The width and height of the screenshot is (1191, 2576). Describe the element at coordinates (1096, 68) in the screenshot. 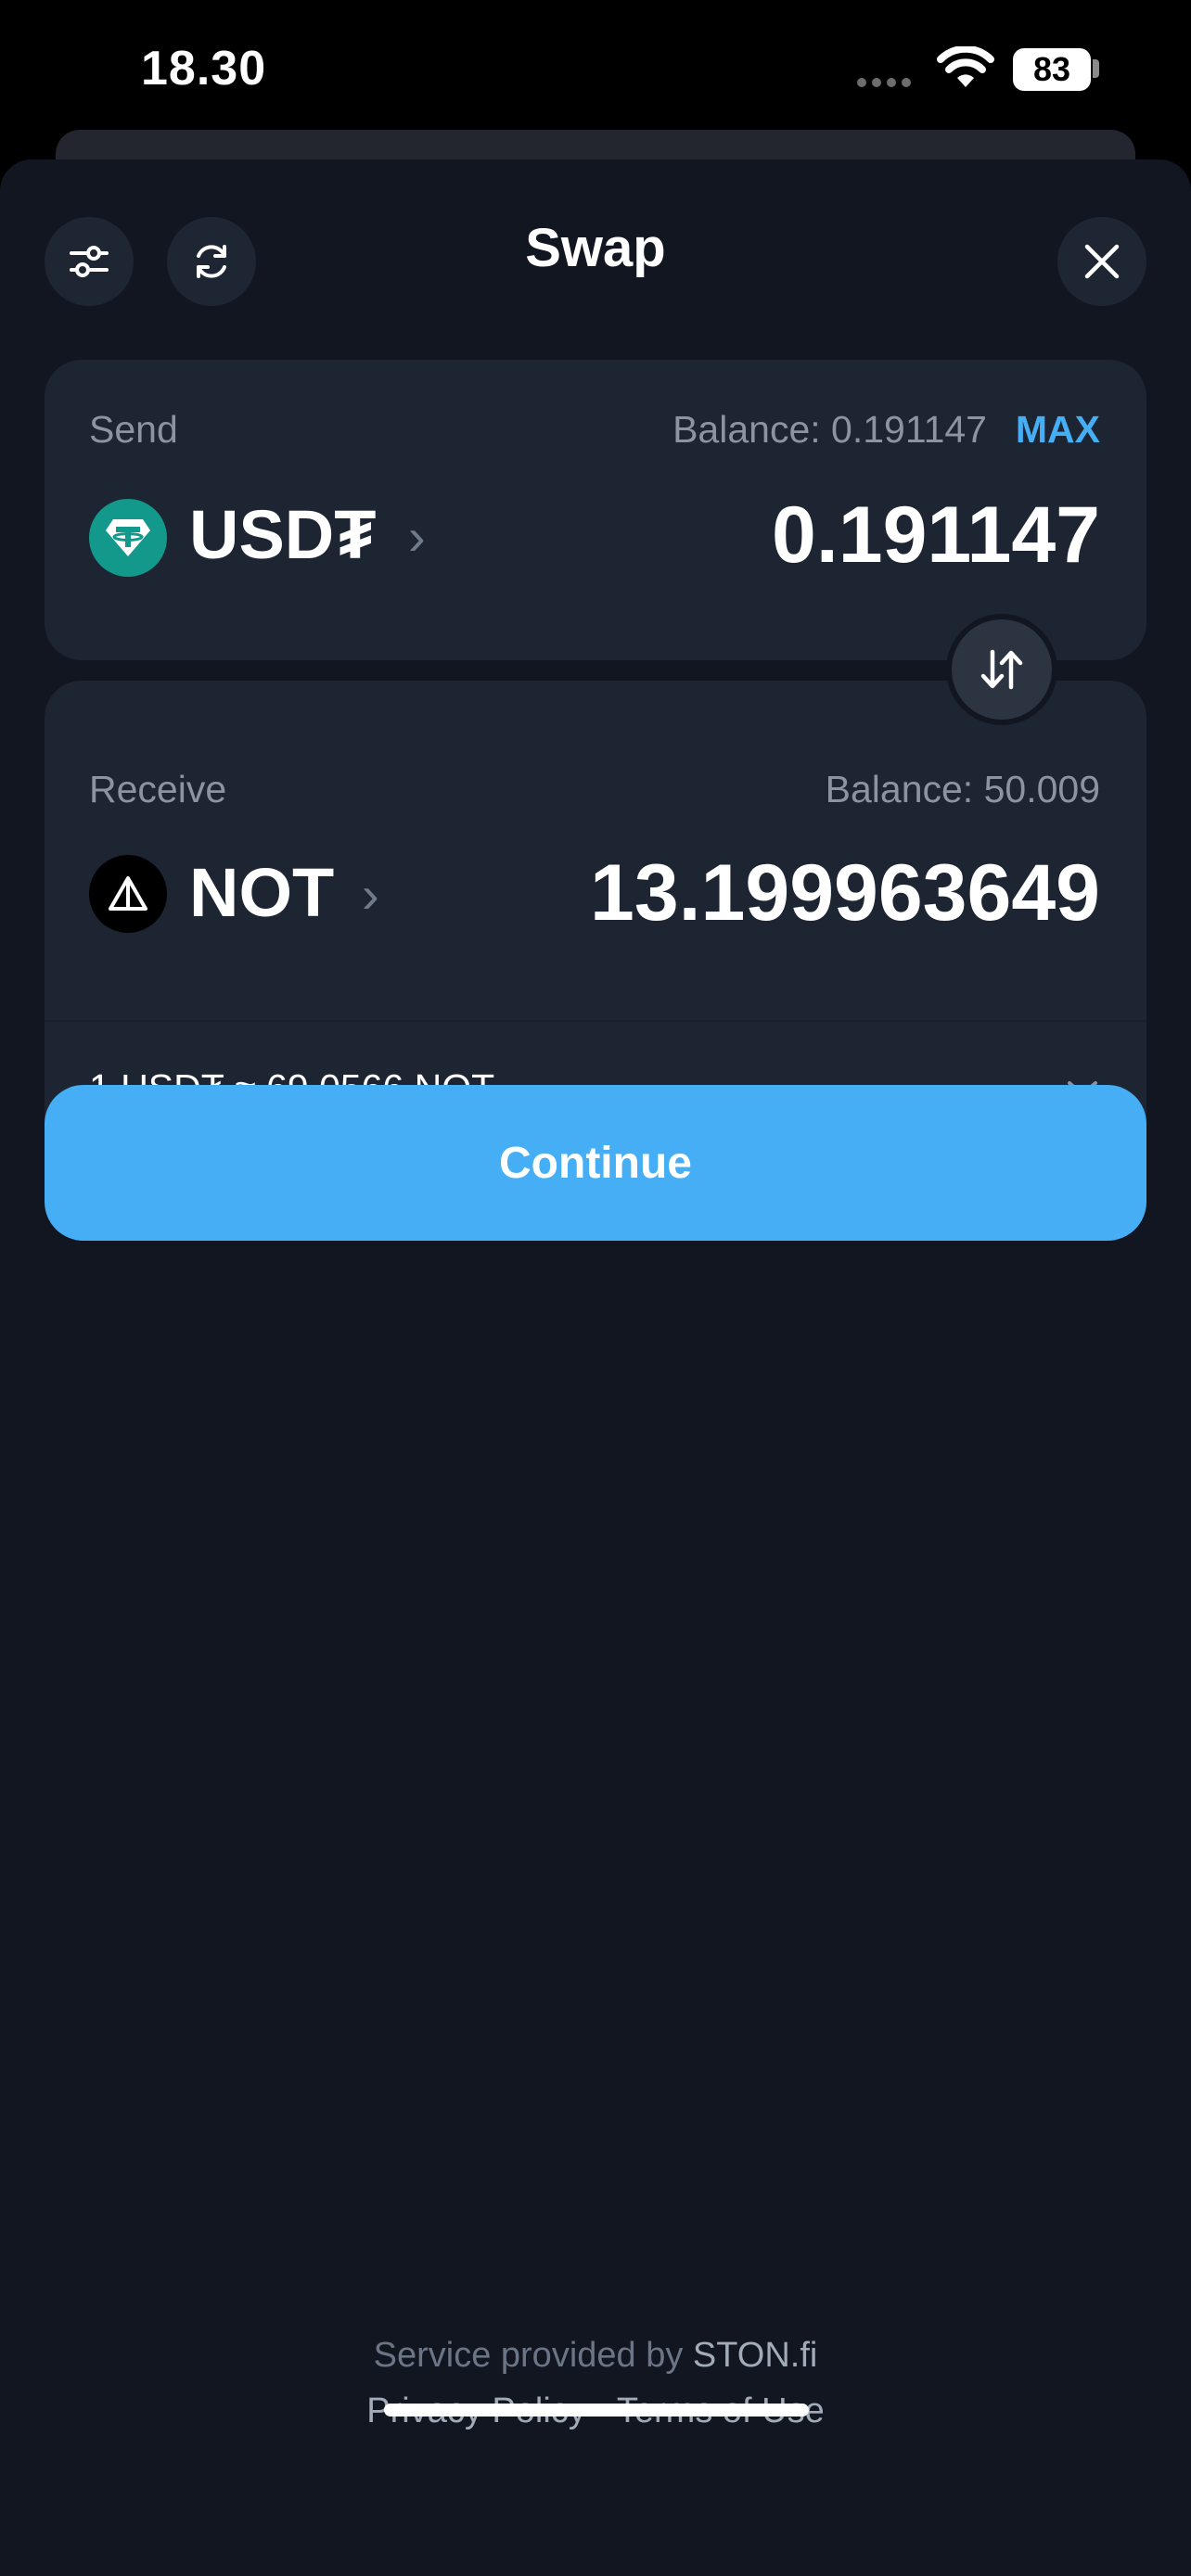

I see `battery-cap` at that location.